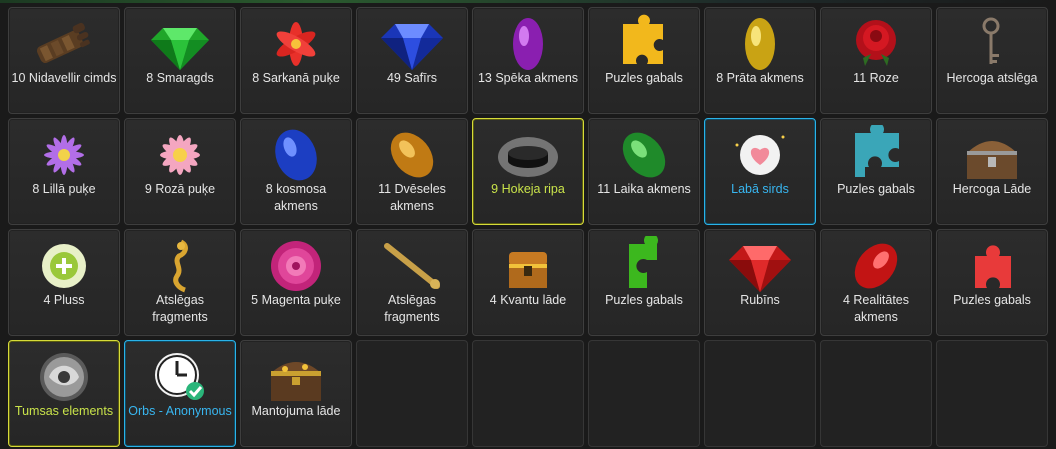 The image size is (1056, 449). I want to click on inventory-slot: Tumsas elements, so click(64, 393).